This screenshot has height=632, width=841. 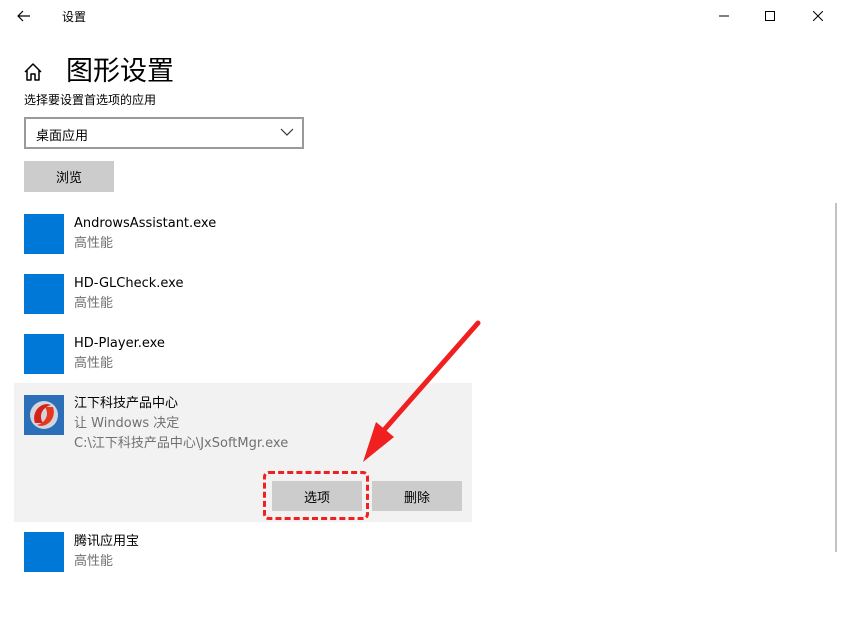 I want to click on app-name: AndrowsAssistant.exe, so click(x=145, y=223).